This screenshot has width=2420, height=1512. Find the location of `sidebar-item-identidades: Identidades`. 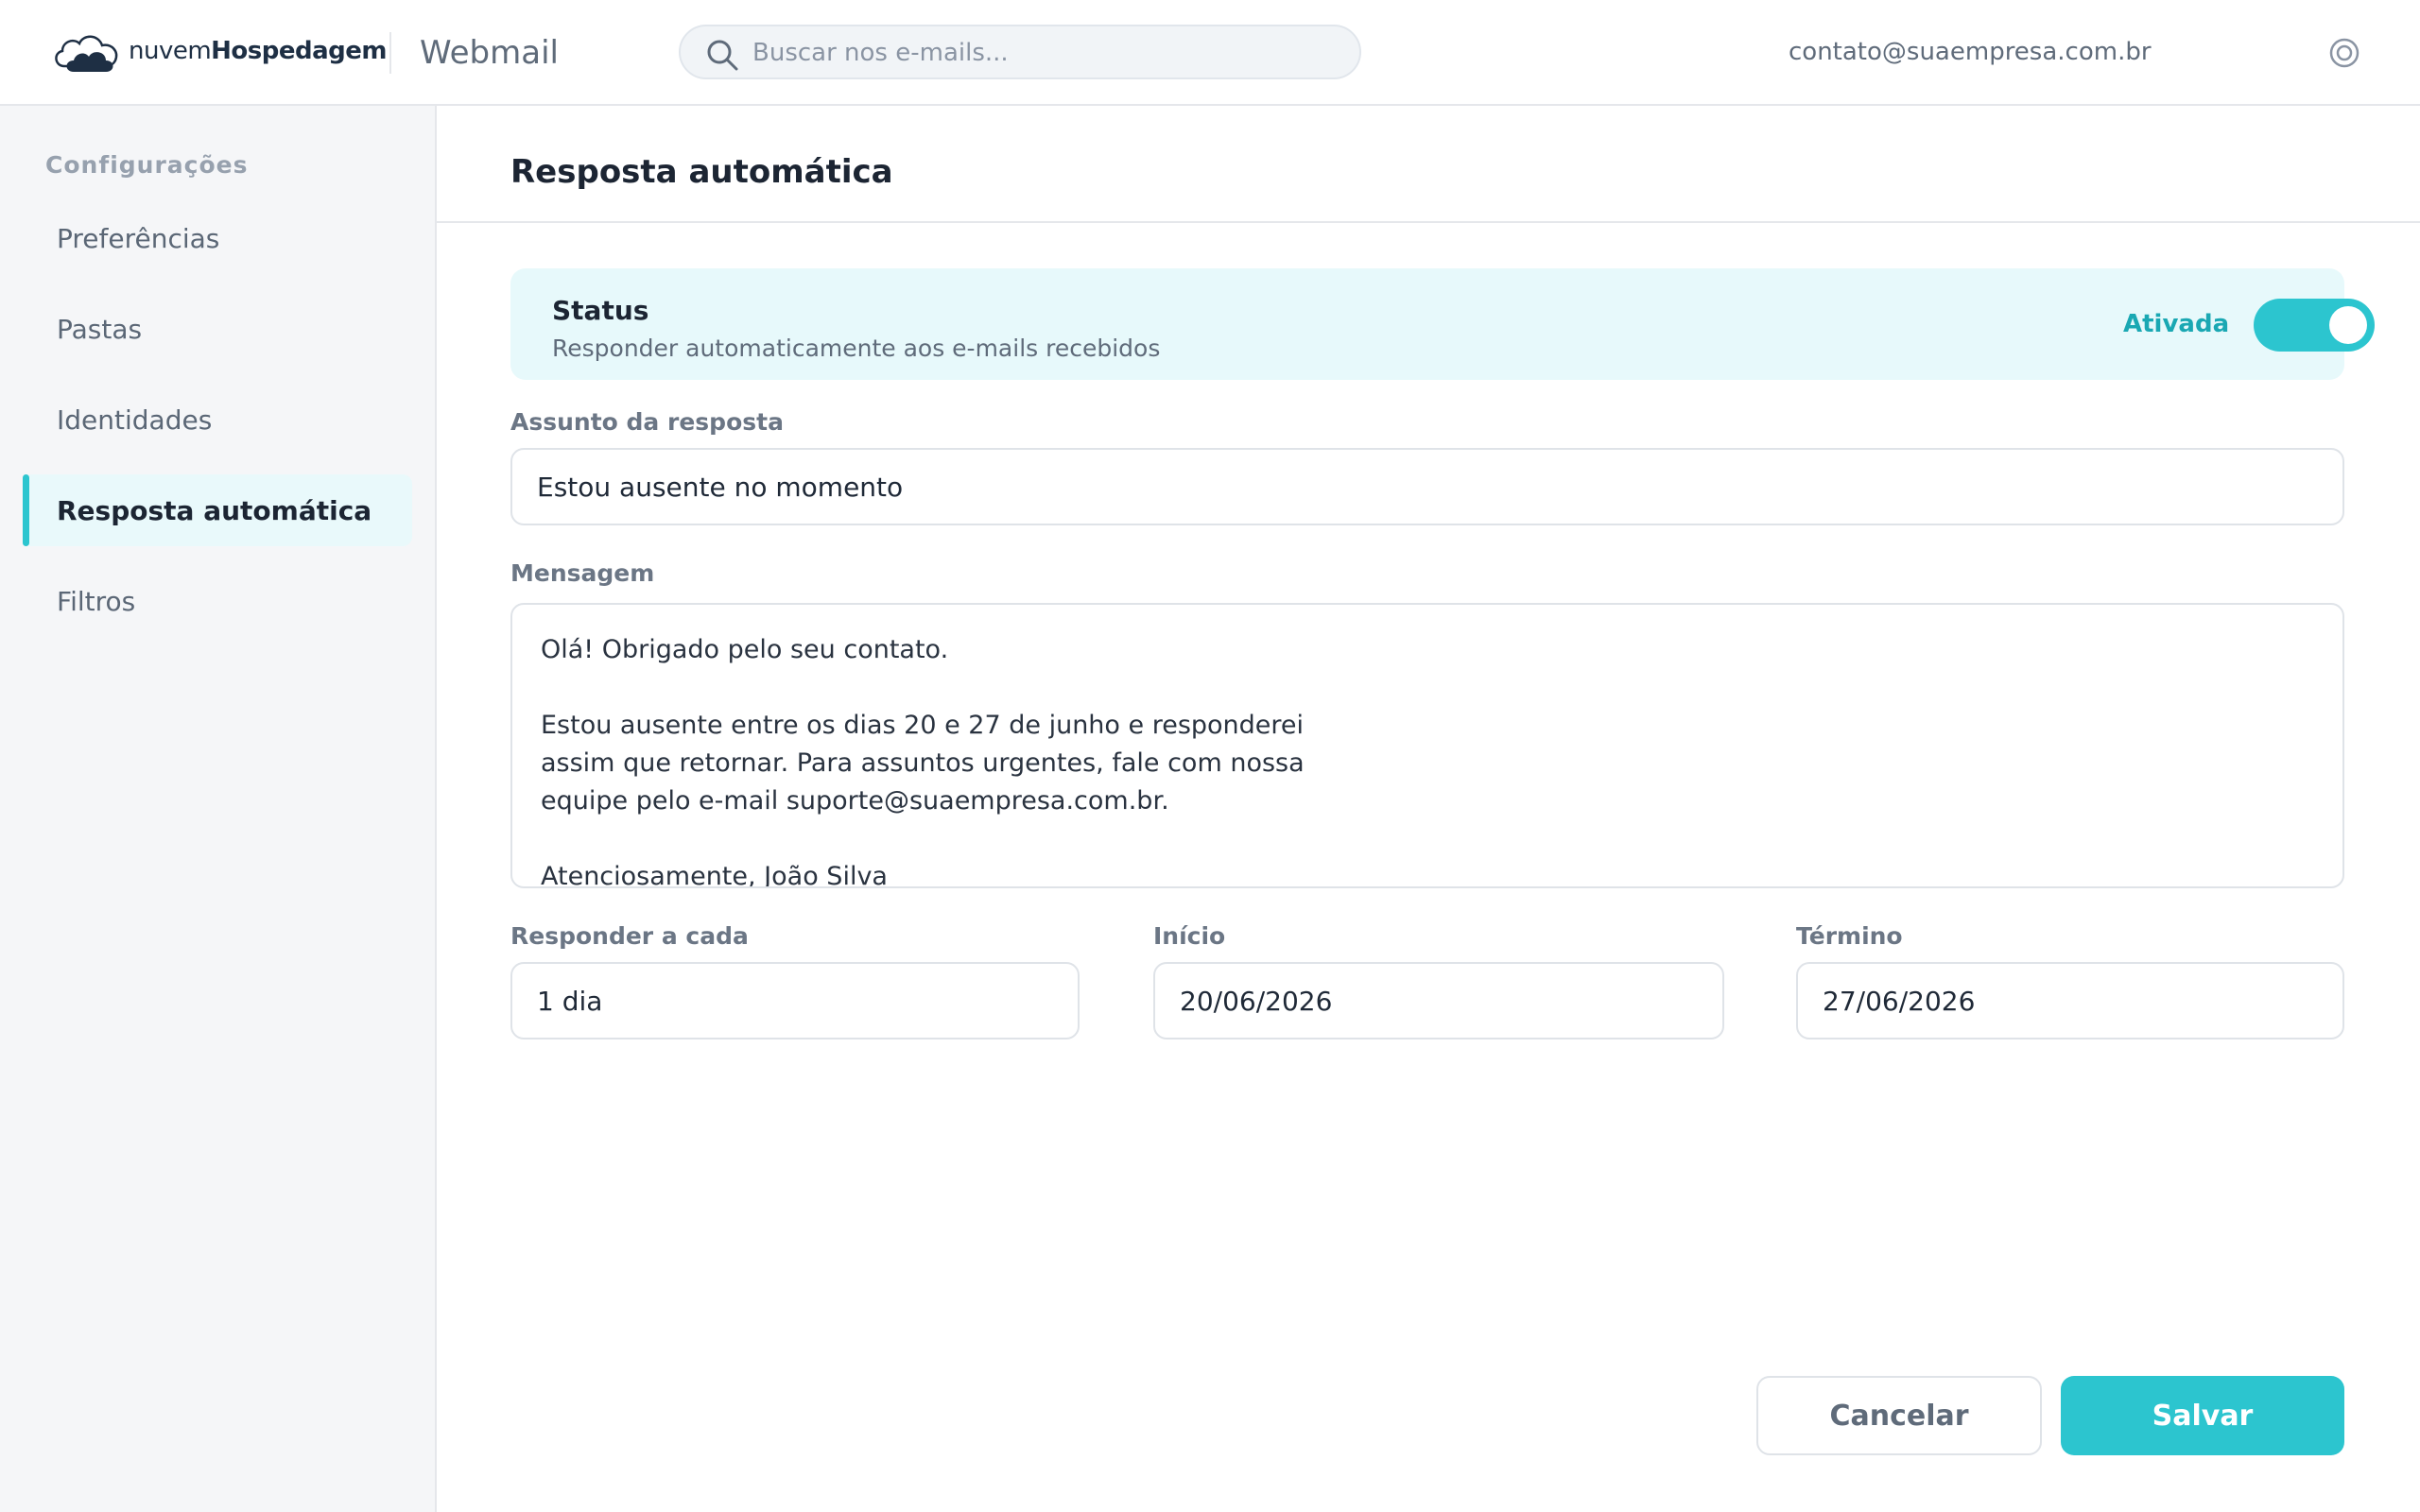

sidebar-item-identidades: Identidades is located at coordinates (218, 419).